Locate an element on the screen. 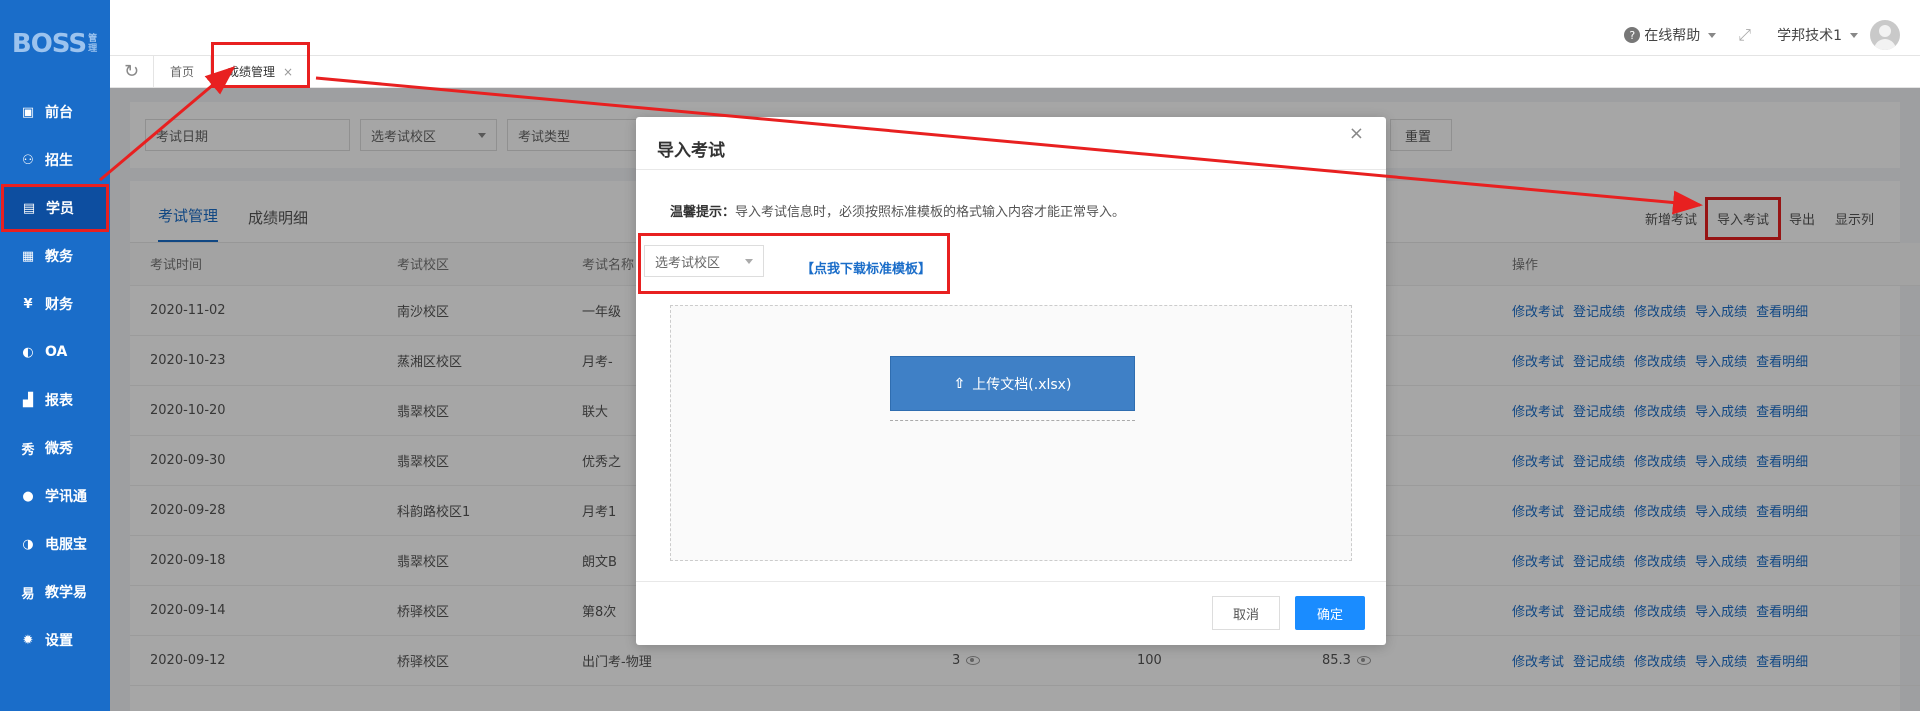 The width and height of the screenshot is (1920, 711). help-menu: ? 在线帮助 is located at coordinates (1670, 35).